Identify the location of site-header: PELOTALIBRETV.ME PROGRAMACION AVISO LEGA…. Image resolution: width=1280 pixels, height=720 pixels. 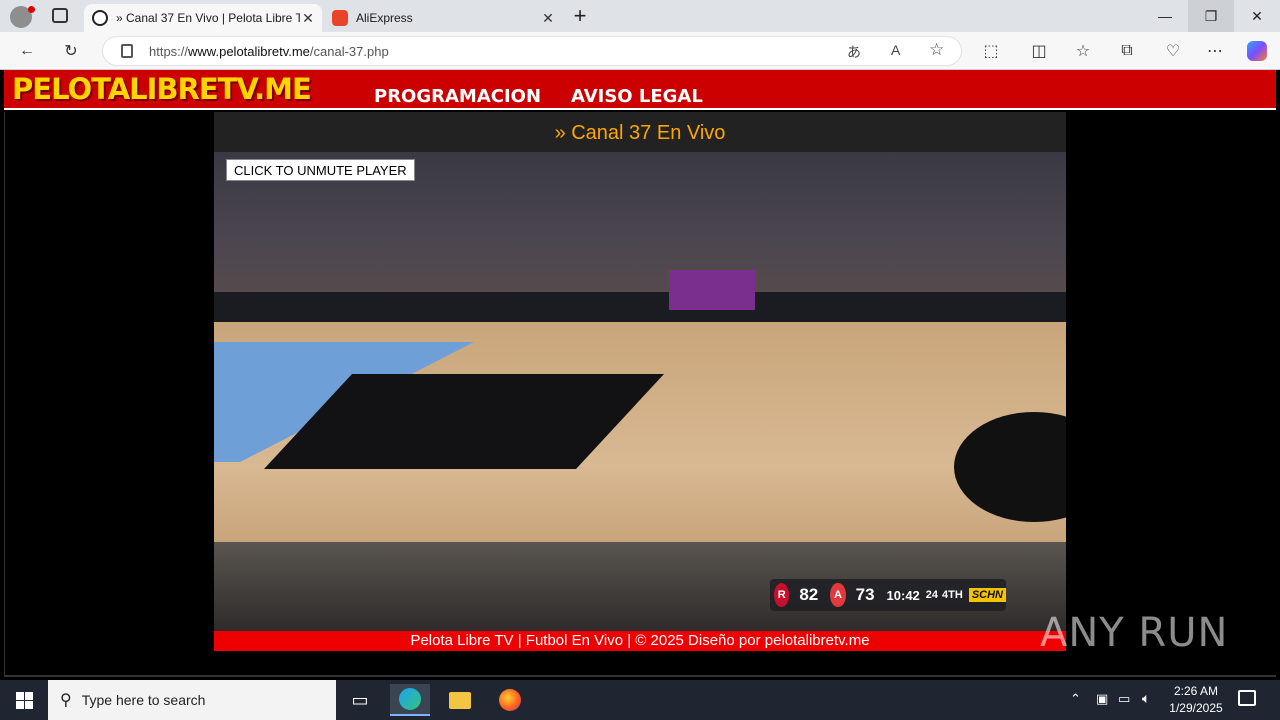
(640, 90).